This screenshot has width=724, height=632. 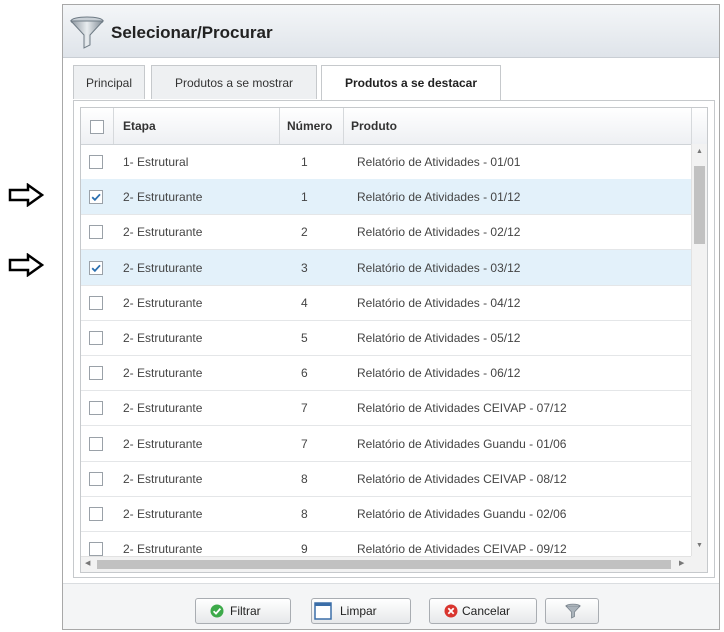 What do you see at coordinates (439, 373) in the screenshot?
I see `cell-produto: Relatório de Atividades - 06/12` at bounding box center [439, 373].